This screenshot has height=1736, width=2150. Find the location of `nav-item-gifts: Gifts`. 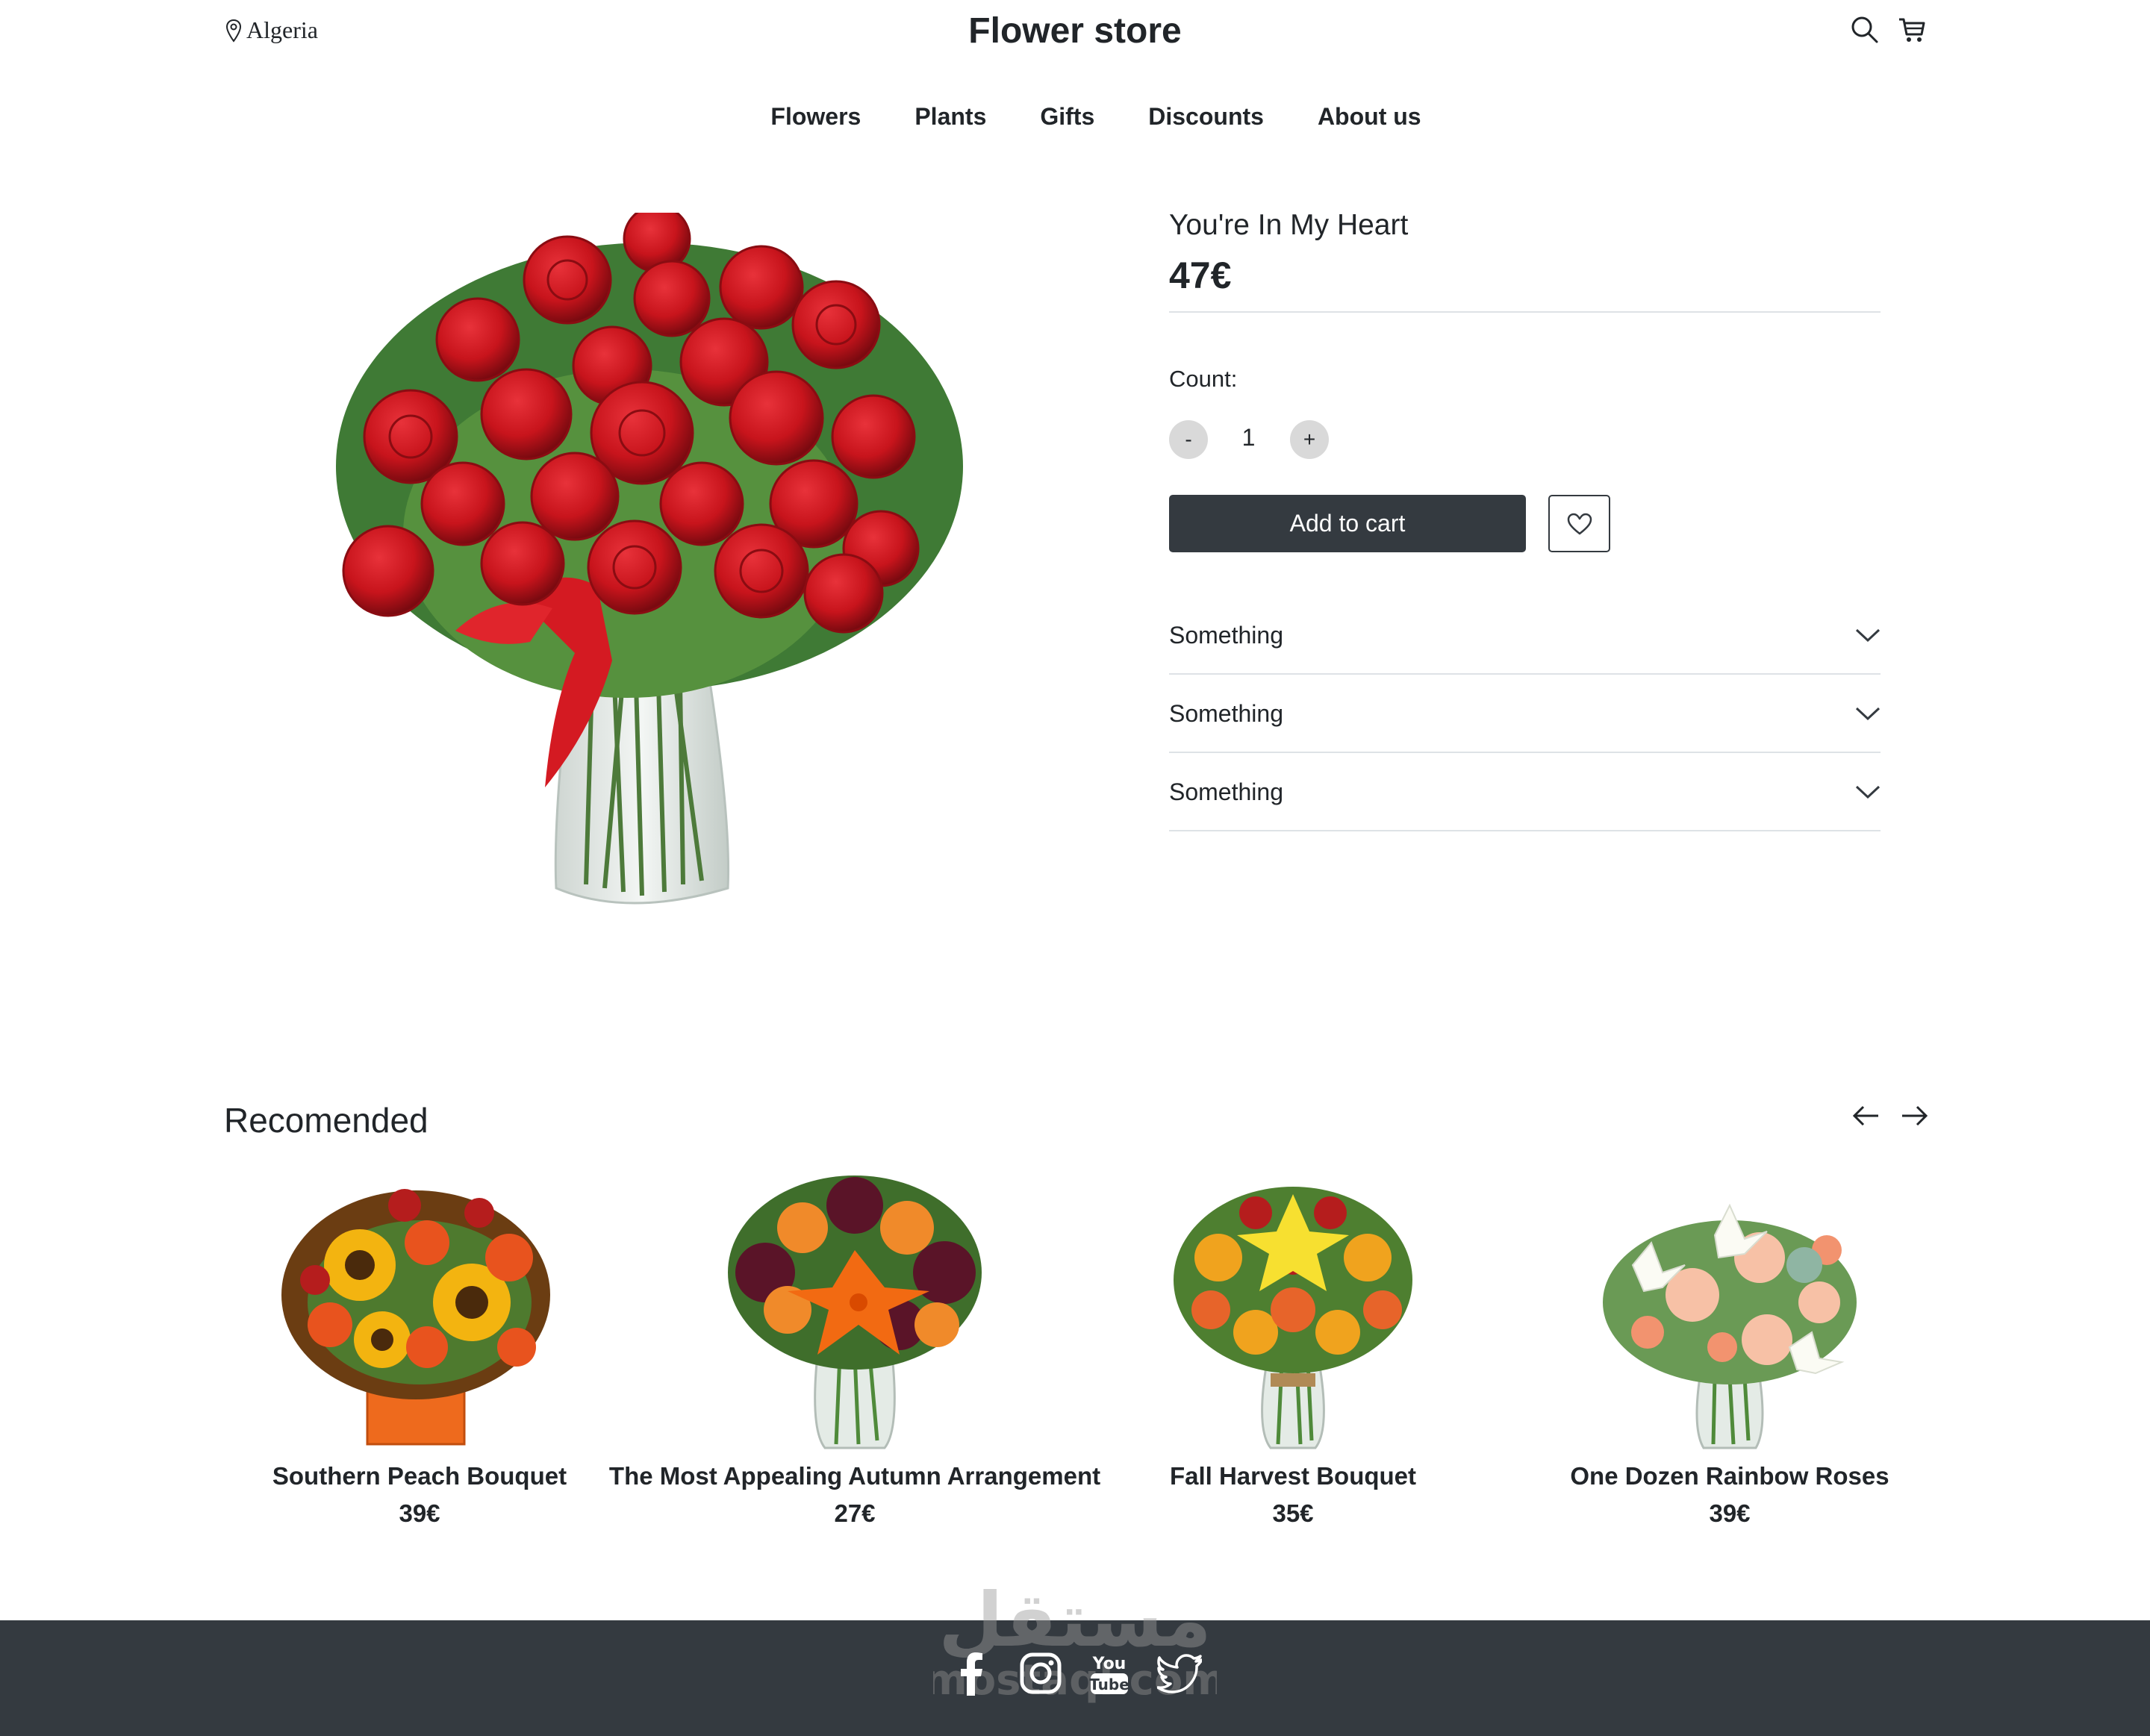

nav-item-gifts: Gifts is located at coordinates (1067, 117).